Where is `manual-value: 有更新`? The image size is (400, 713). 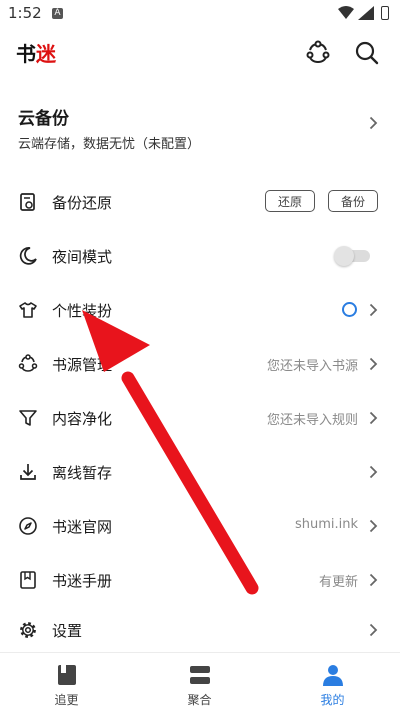 manual-value: 有更新 is located at coordinates (338, 582).